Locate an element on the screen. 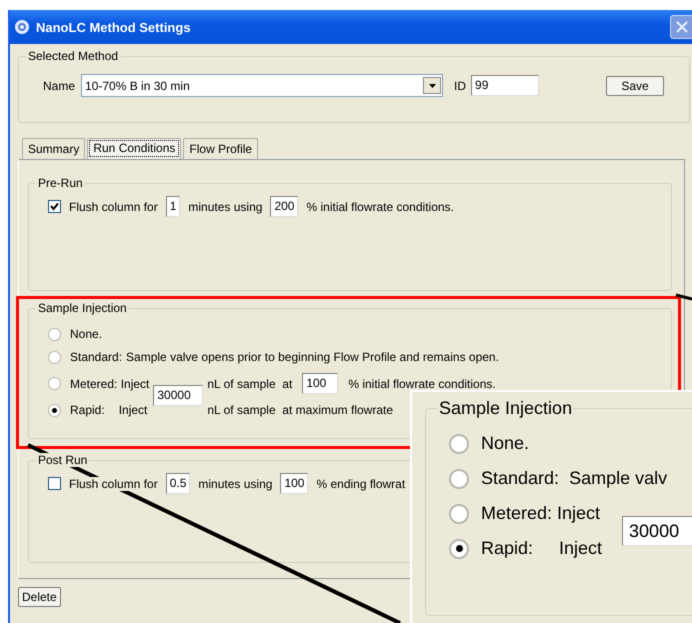 The height and width of the screenshot is (623, 692). dropdown-button is located at coordinates (432, 85).